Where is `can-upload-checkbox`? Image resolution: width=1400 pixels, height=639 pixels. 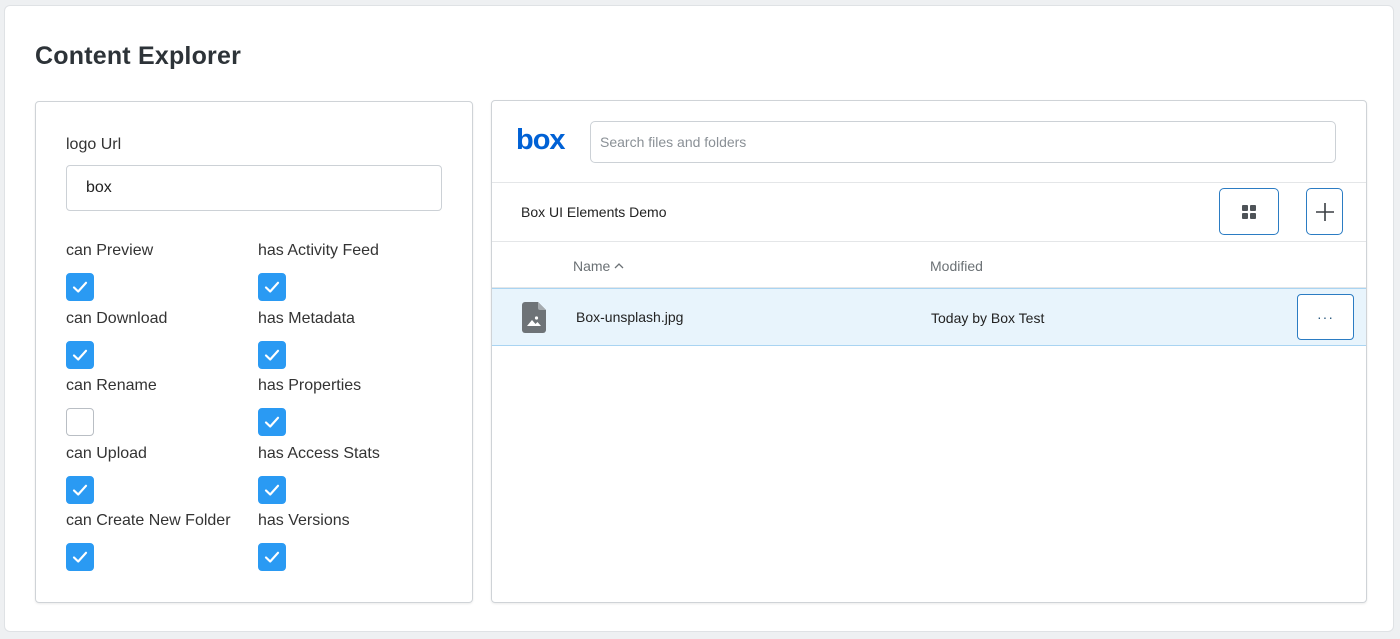 can-upload-checkbox is located at coordinates (80, 490).